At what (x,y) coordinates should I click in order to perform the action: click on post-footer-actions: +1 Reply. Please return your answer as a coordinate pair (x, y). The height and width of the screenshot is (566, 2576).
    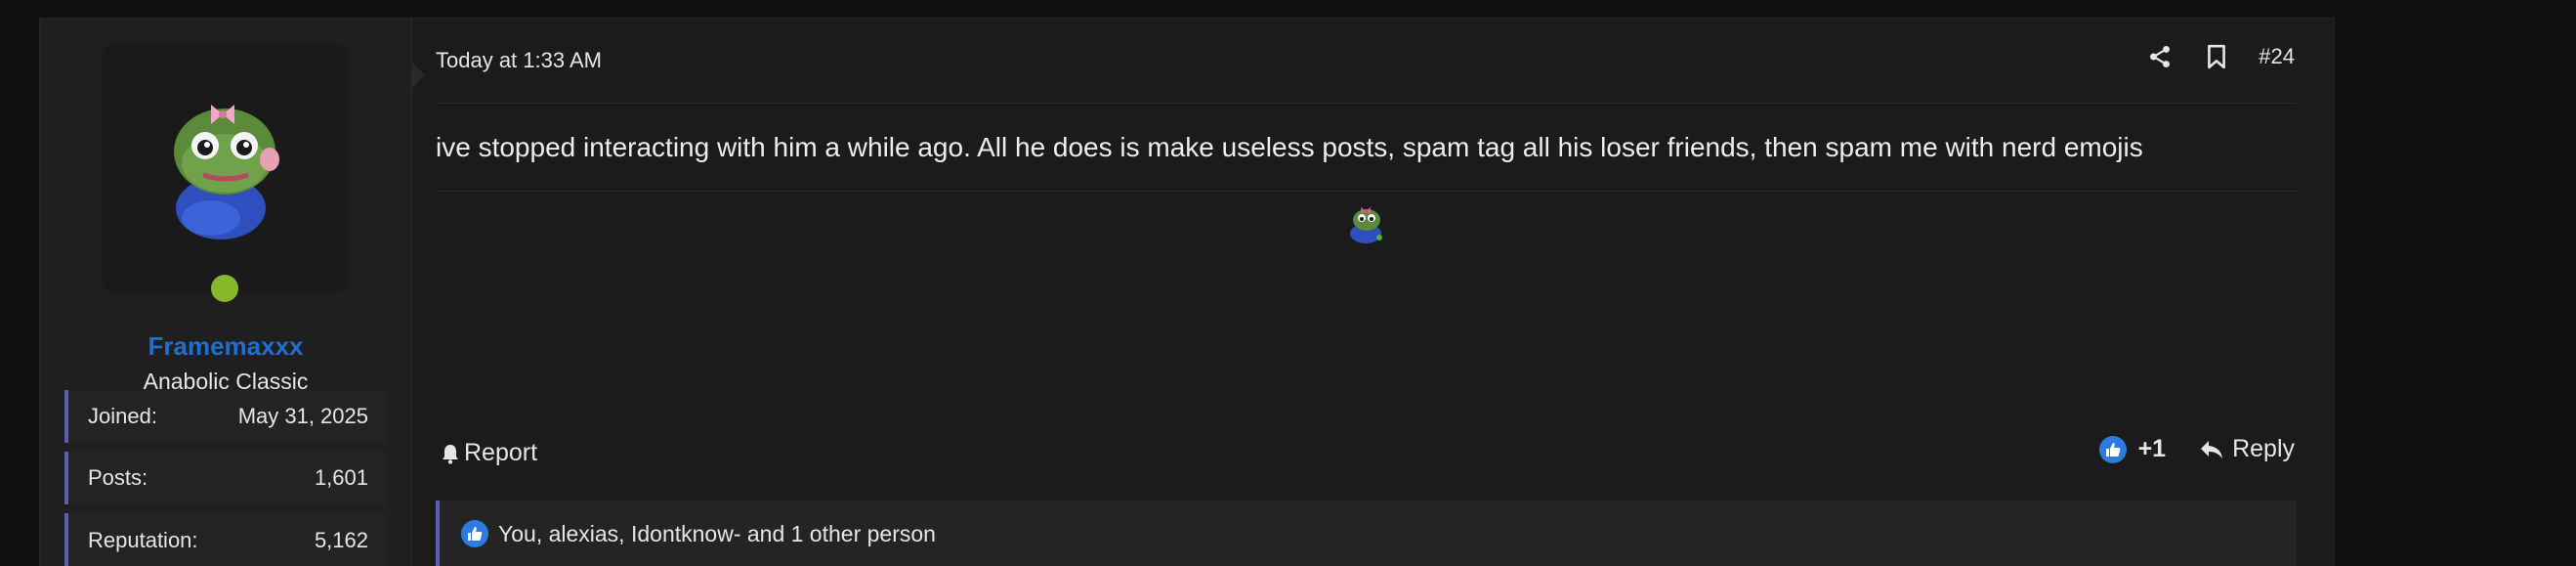
    Looking at the image, I should click on (2196, 449).